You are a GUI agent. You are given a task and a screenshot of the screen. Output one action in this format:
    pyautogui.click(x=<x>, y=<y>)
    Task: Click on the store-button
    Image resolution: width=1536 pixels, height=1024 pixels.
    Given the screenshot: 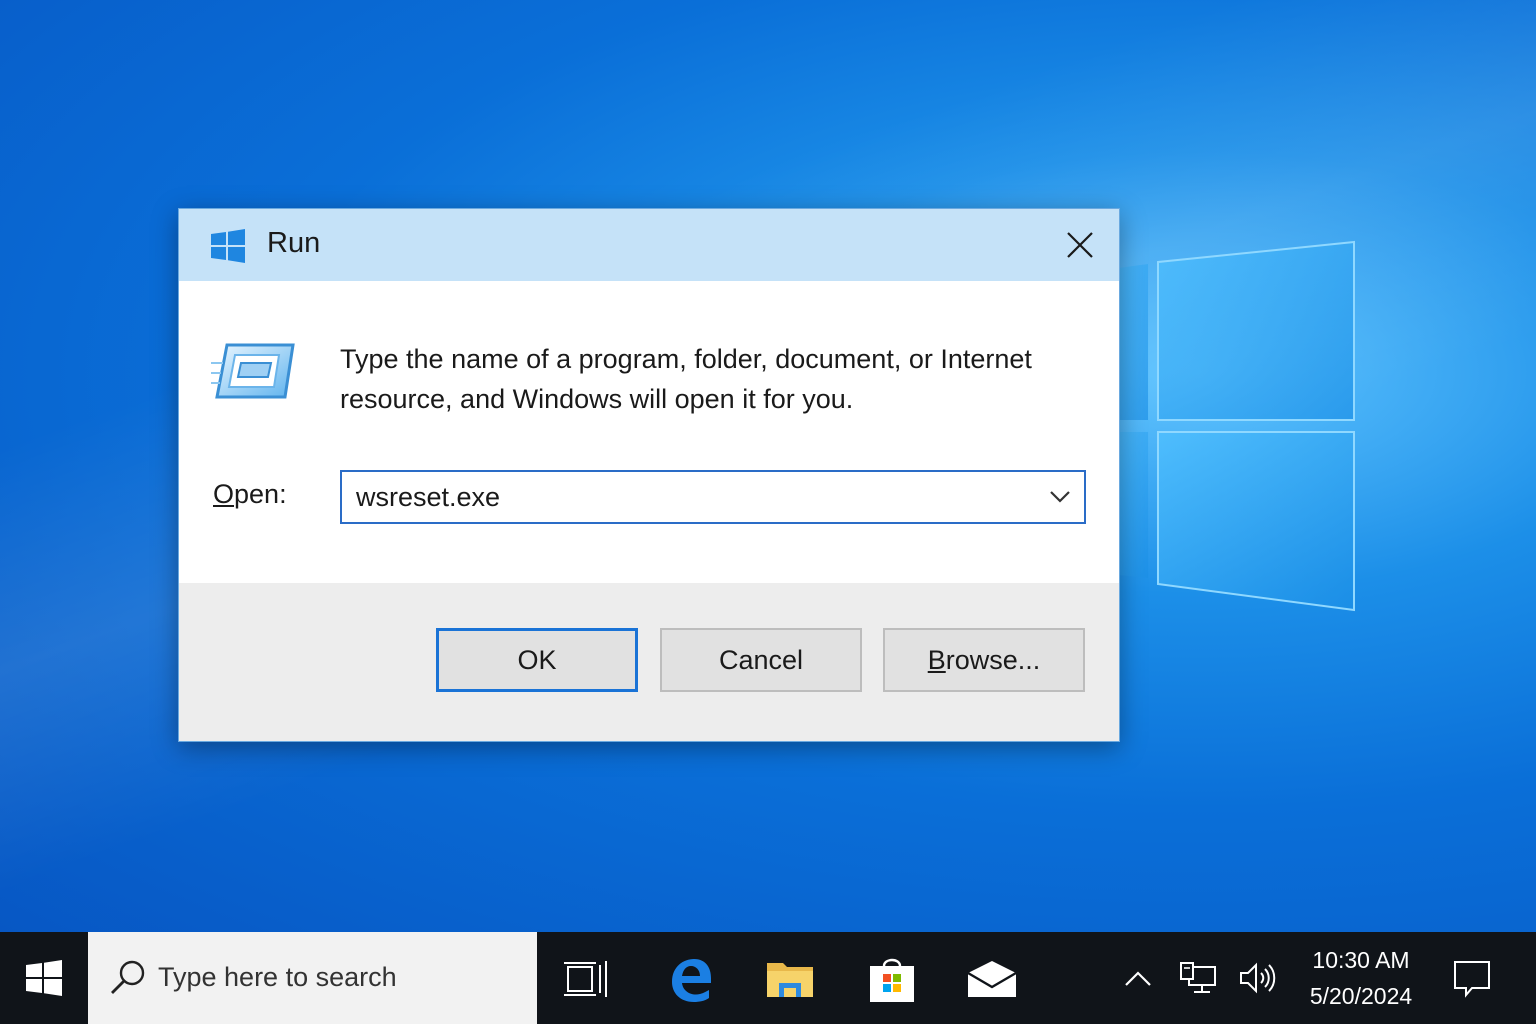 What is the action you would take?
    pyautogui.click(x=892, y=979)
    